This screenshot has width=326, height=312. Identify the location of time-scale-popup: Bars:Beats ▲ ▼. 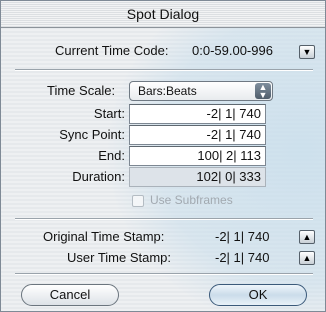
(201, 91).